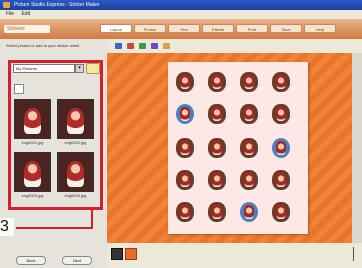  Describe the element at coordinates (31, 260) in the screenshot. I see `back-button: Back` at that location.